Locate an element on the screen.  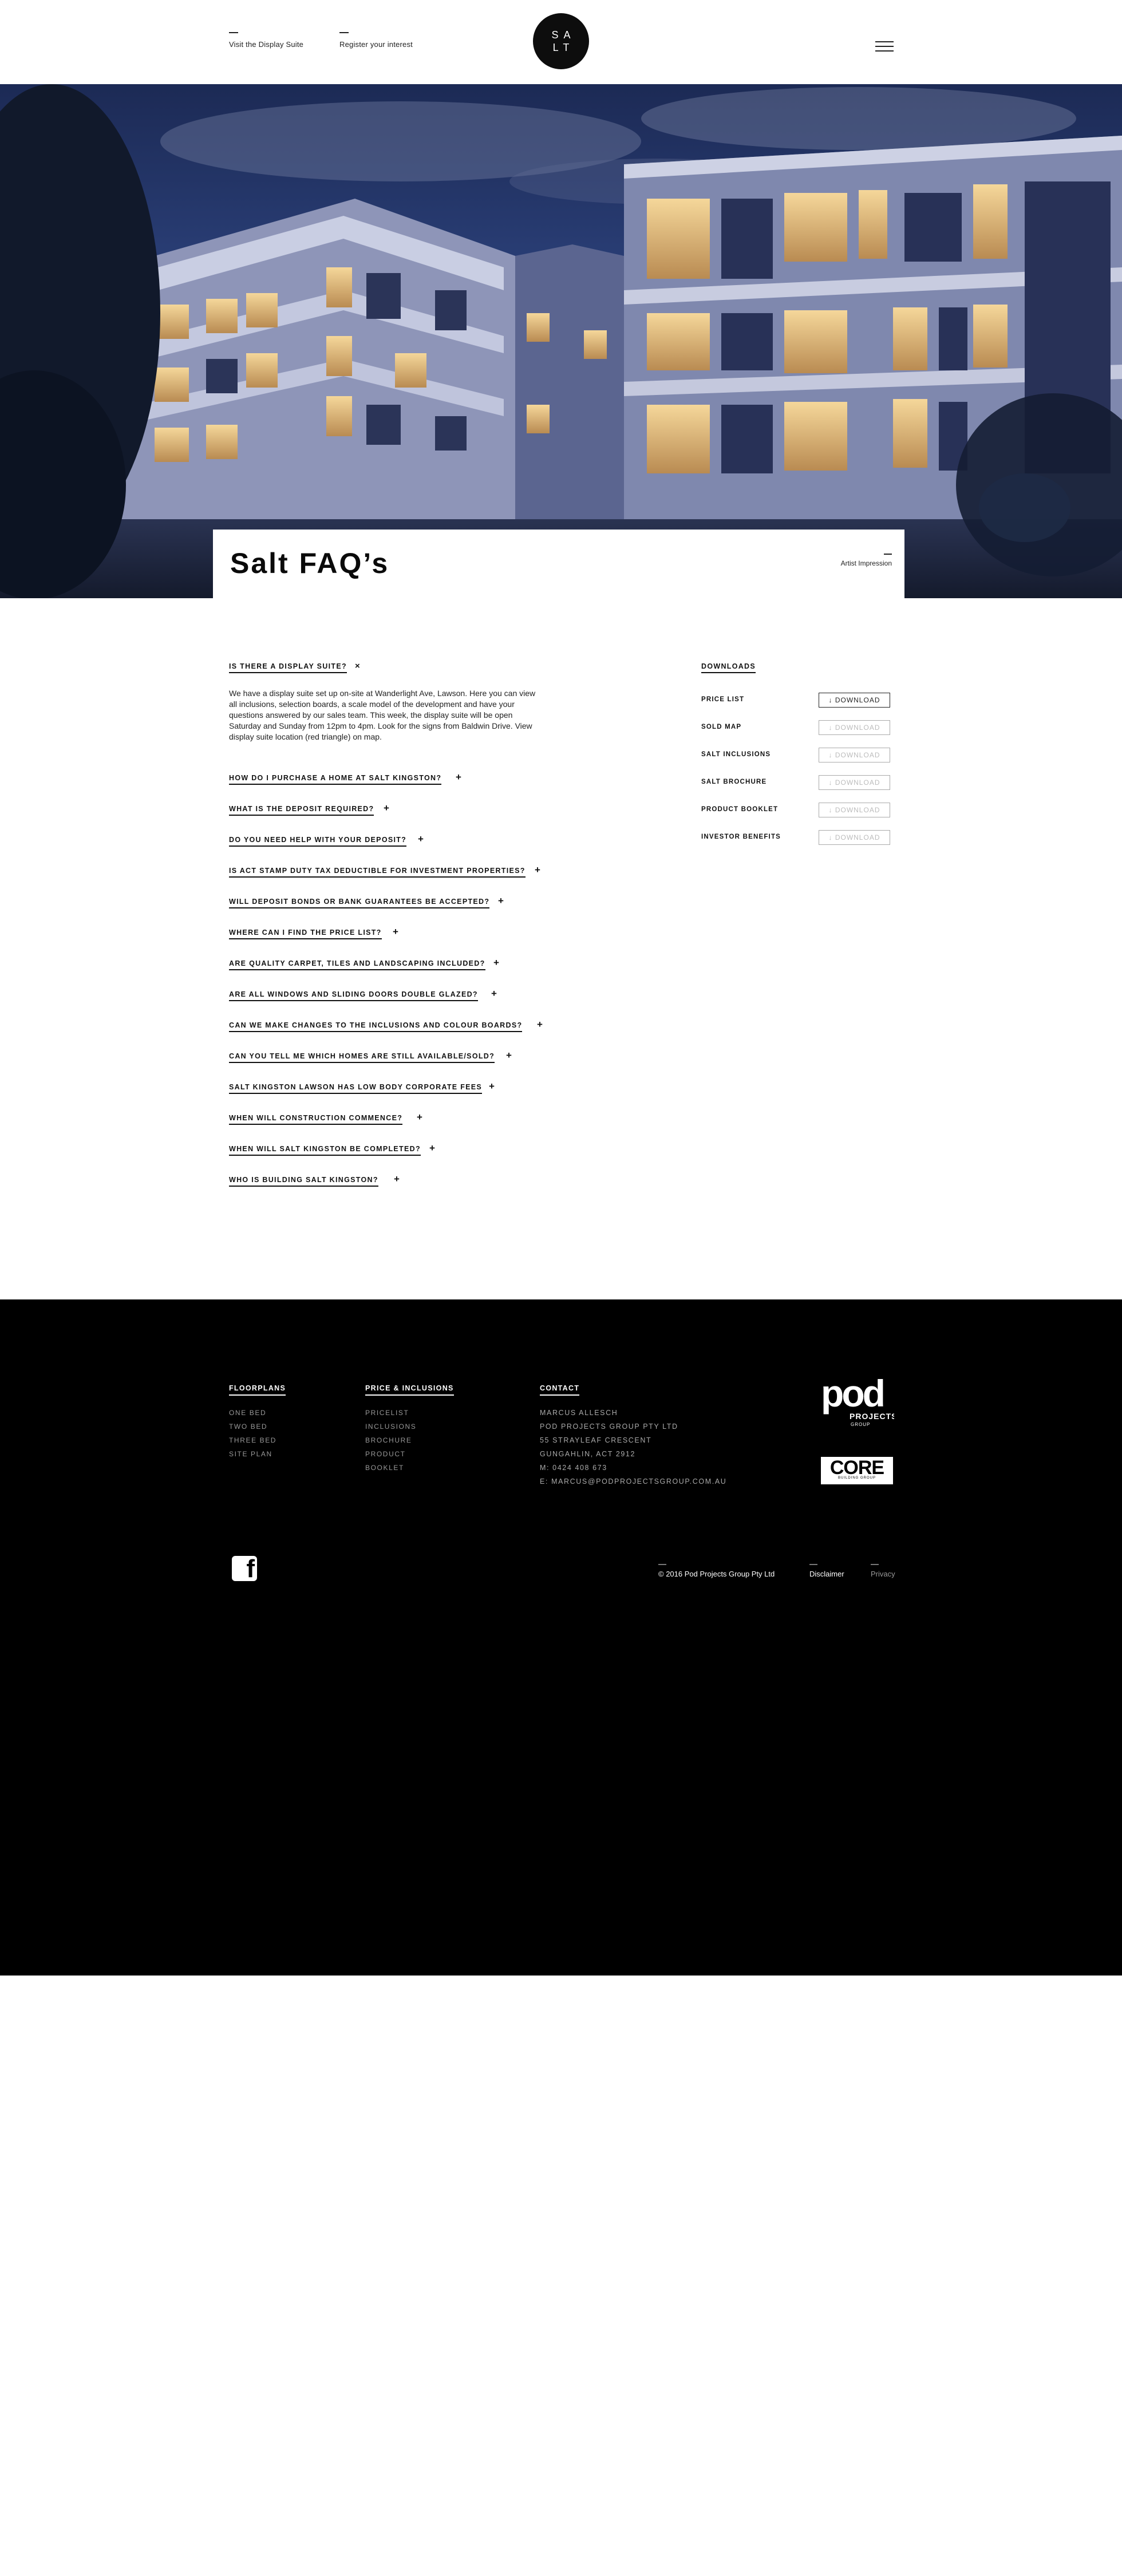
core-building-logo: CORE BUILDING GROUP is located at coordinates (857, 1470).